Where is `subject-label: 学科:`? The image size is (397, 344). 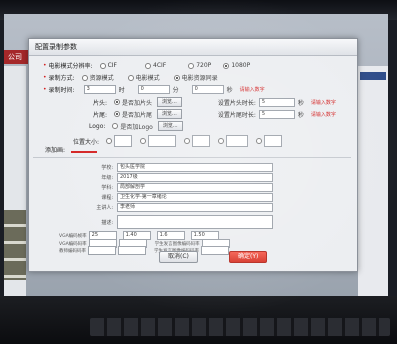
subject-label: 学科: is located at coordinates (107, 188).